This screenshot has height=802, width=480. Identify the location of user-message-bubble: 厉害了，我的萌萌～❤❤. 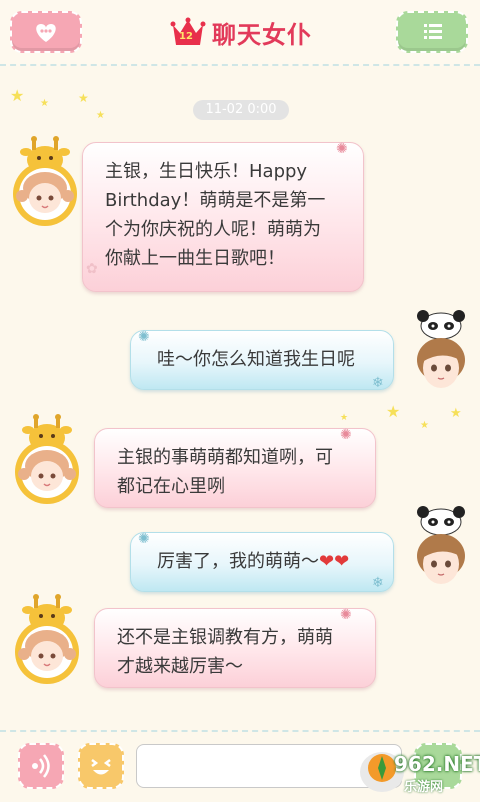
(262, 562).